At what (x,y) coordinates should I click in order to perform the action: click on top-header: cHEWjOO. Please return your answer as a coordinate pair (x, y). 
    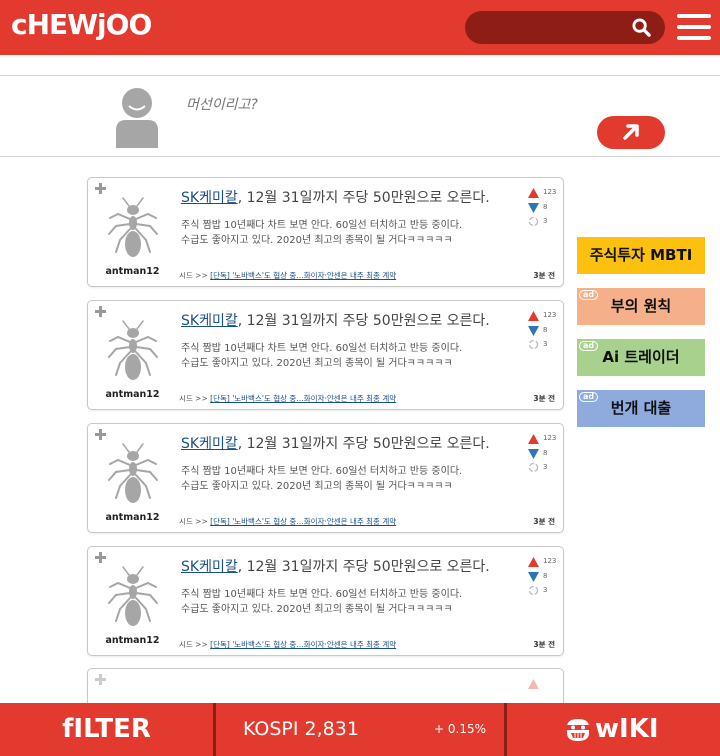
    Looking at the image, I should click on (360, 27).